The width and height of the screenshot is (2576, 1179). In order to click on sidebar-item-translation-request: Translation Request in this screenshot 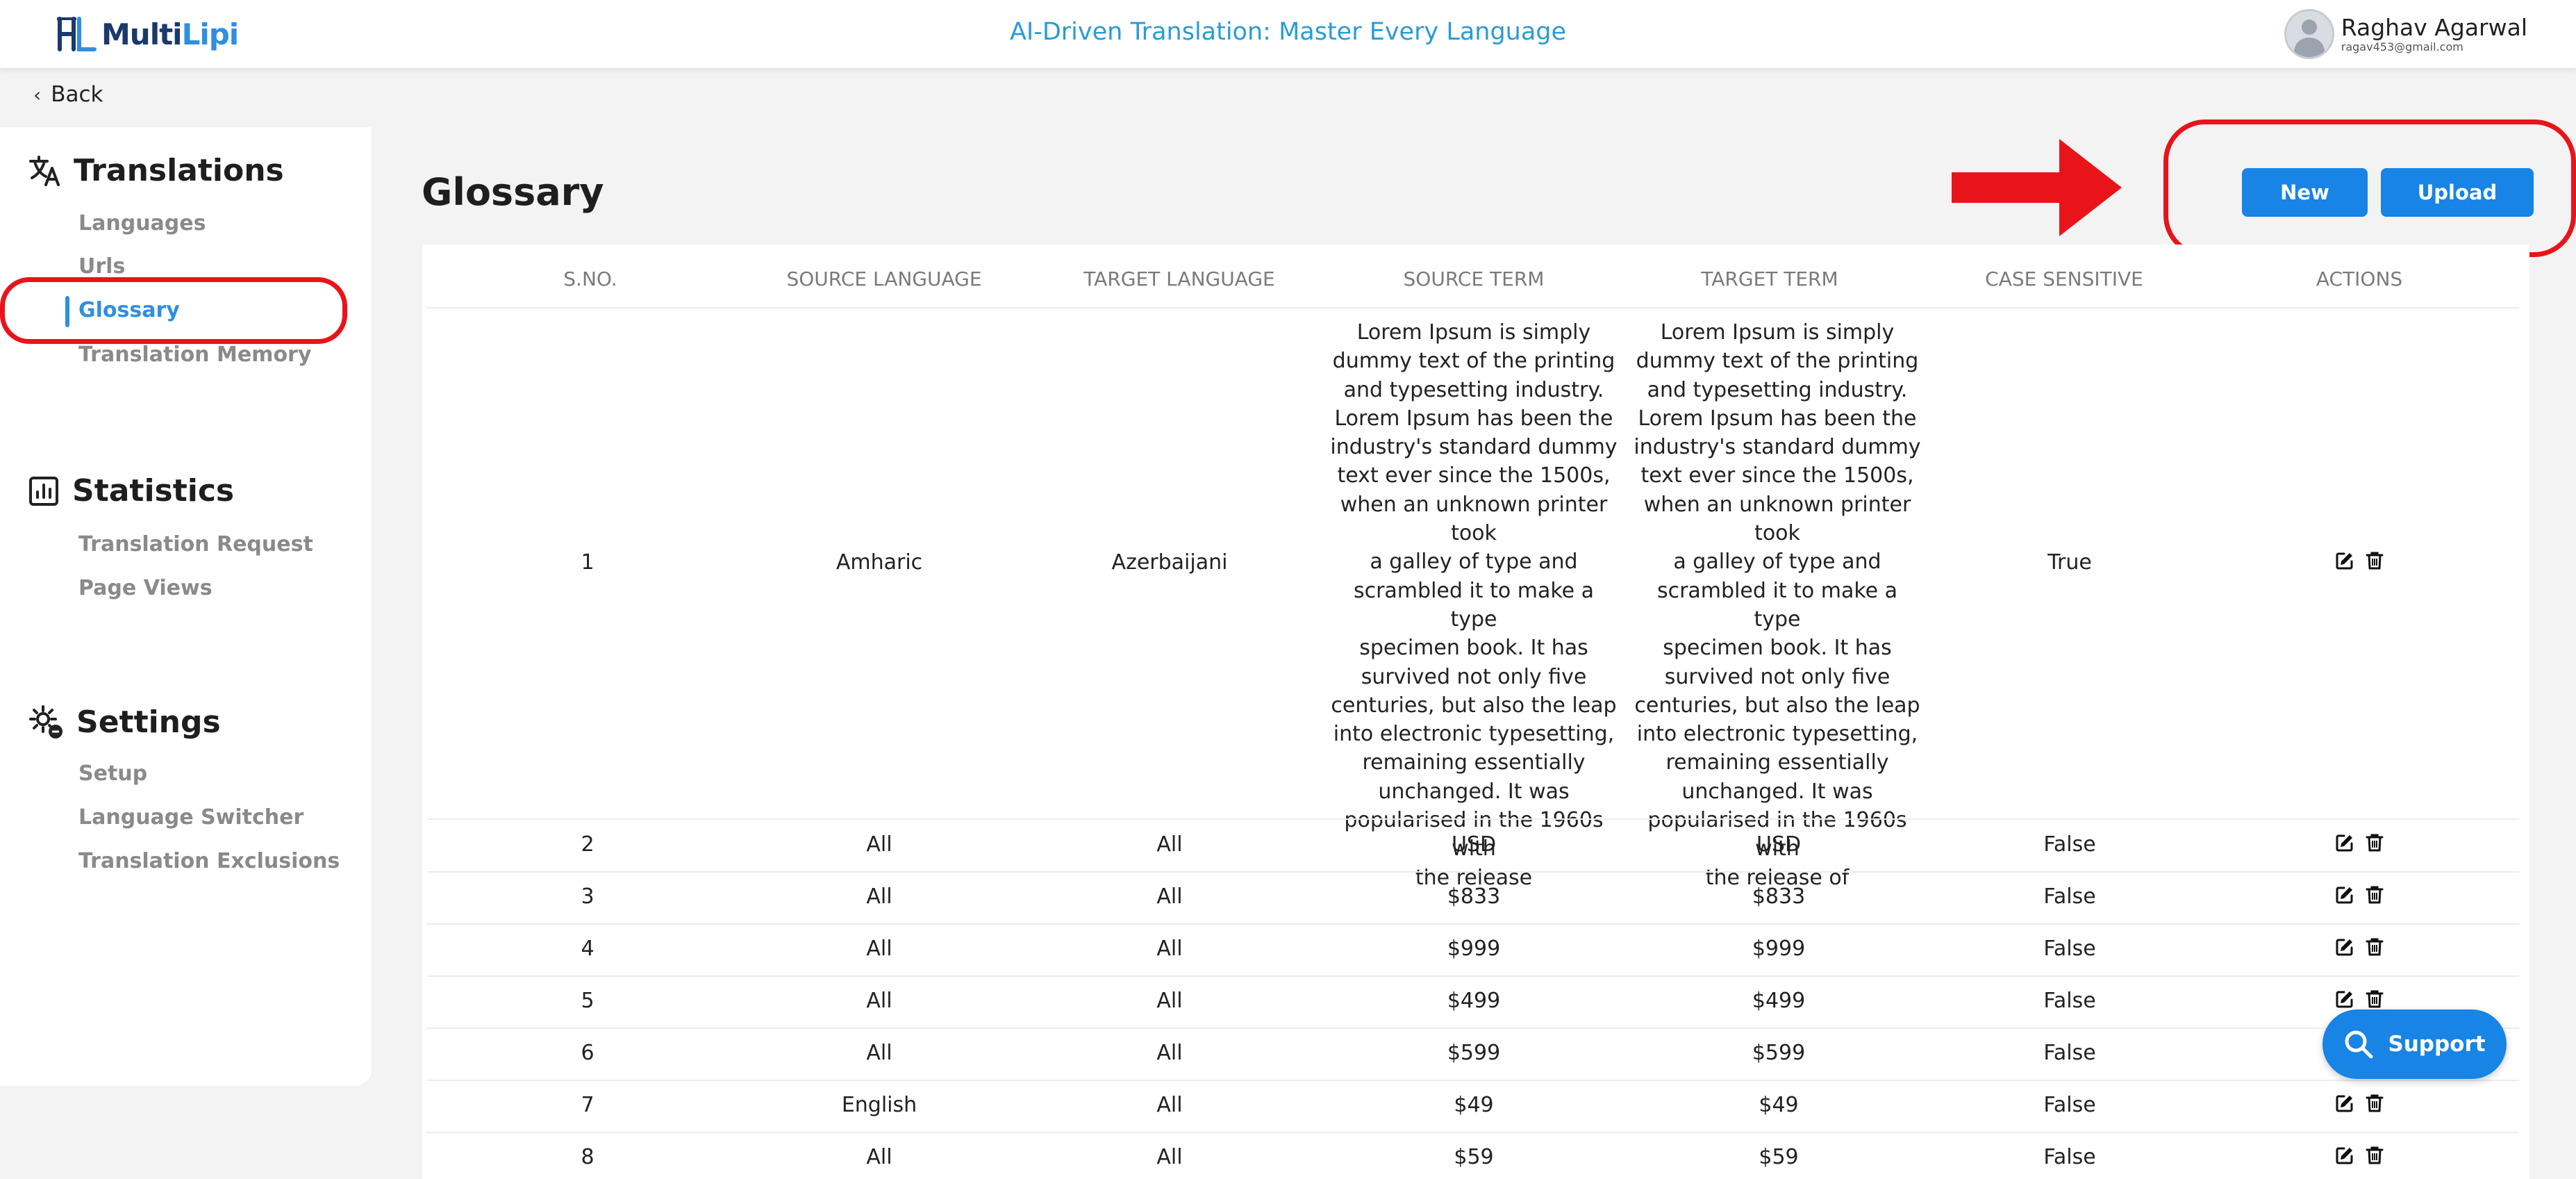, I will do `click(195, 544)`.